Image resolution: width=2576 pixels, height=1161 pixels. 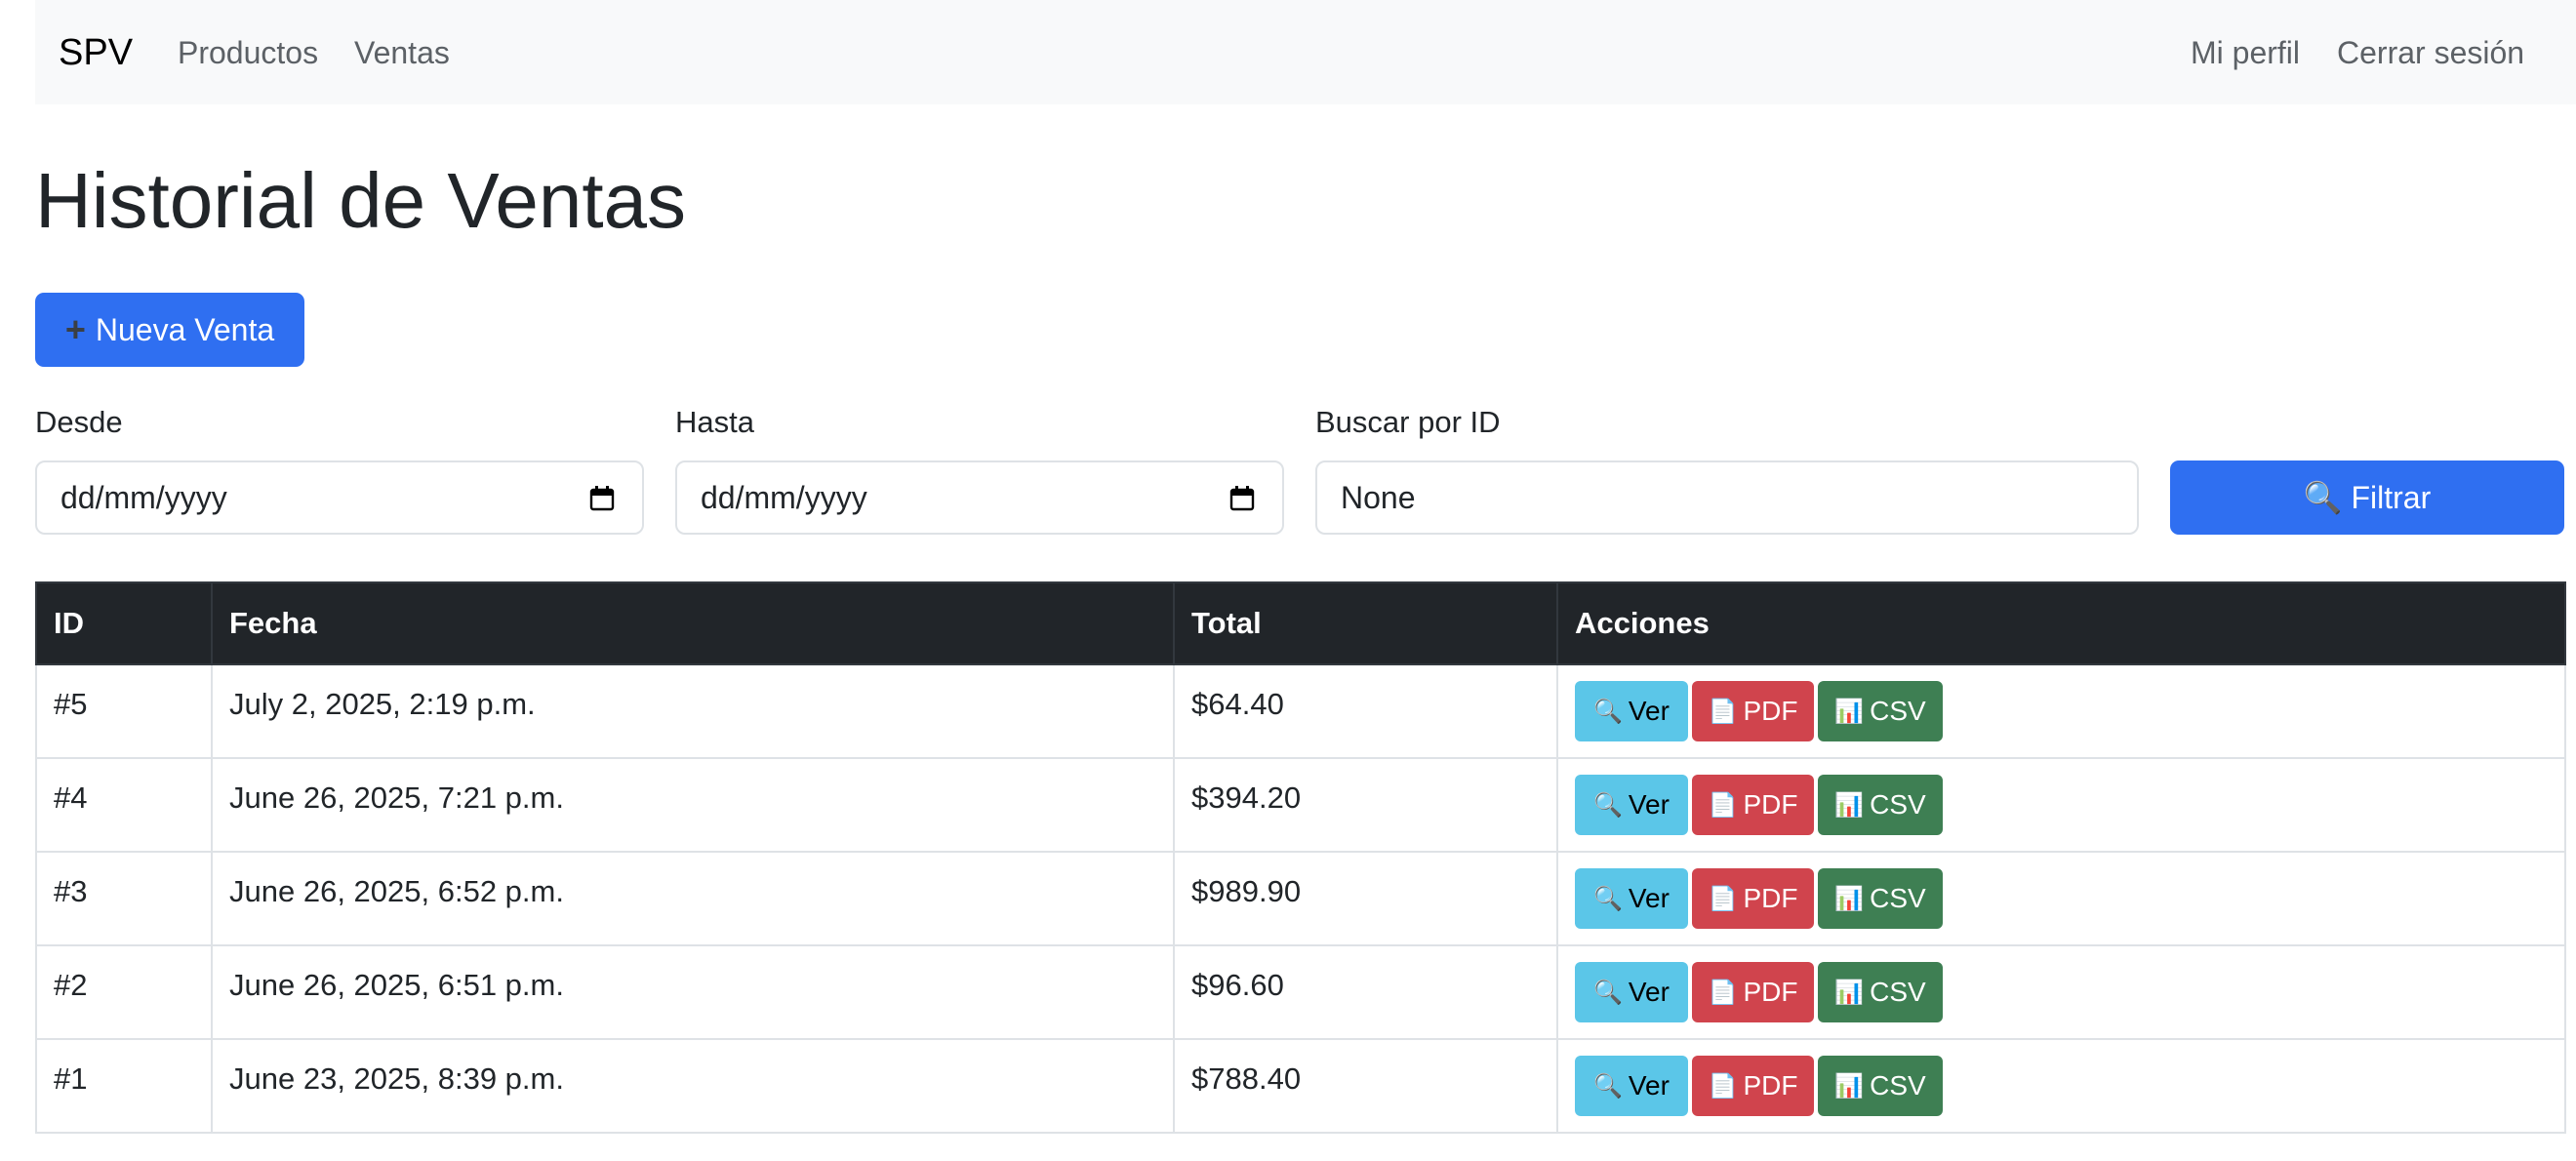 What do you see at coordinates (2367, 497) in the screenshot?
I see `filter-button: 🔍 Filtrar` at bounding box center [2367, 497].